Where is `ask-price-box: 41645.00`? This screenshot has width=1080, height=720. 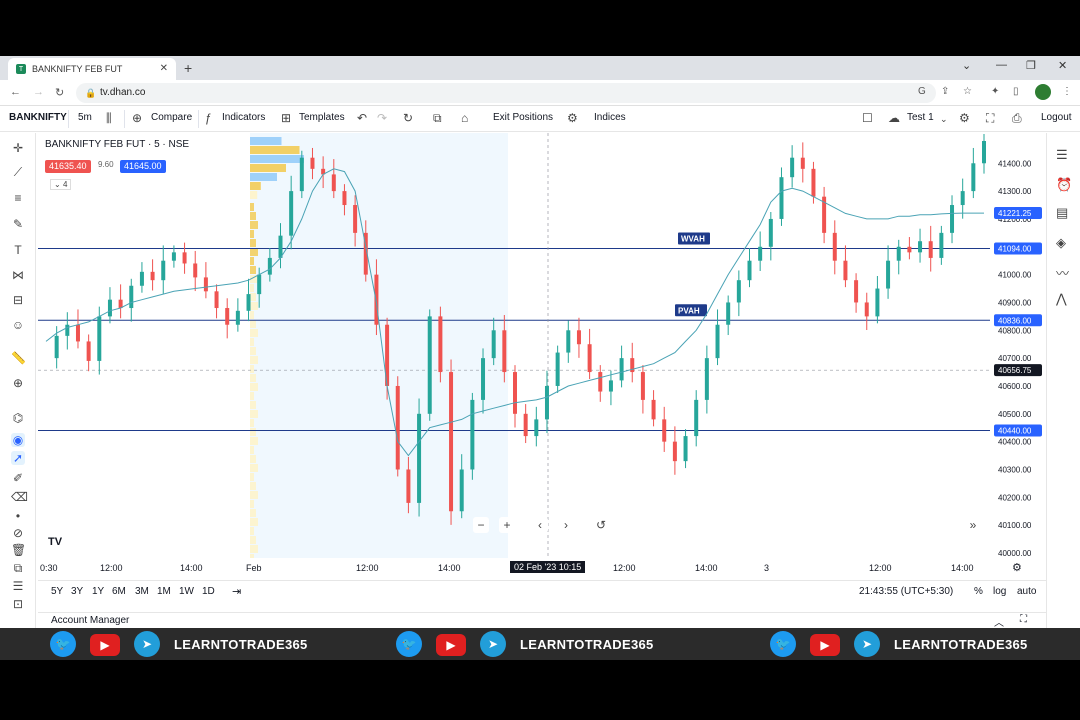 ask-price-box: 41645.00 is located at coordinates (143, 166).